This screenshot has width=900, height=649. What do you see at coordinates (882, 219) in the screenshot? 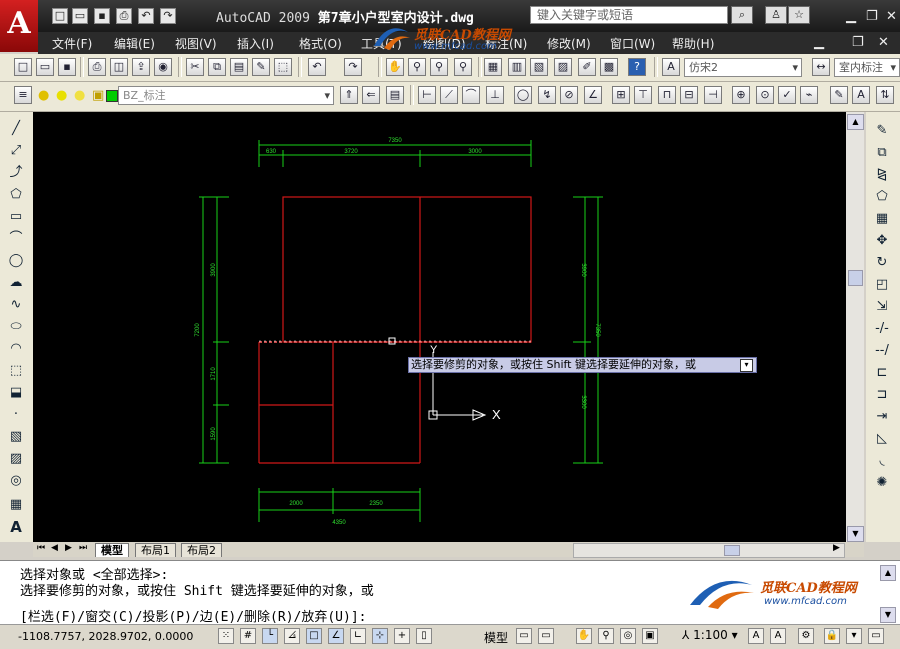
I see `array-icon: ▦` at bounding box center [882, 219].